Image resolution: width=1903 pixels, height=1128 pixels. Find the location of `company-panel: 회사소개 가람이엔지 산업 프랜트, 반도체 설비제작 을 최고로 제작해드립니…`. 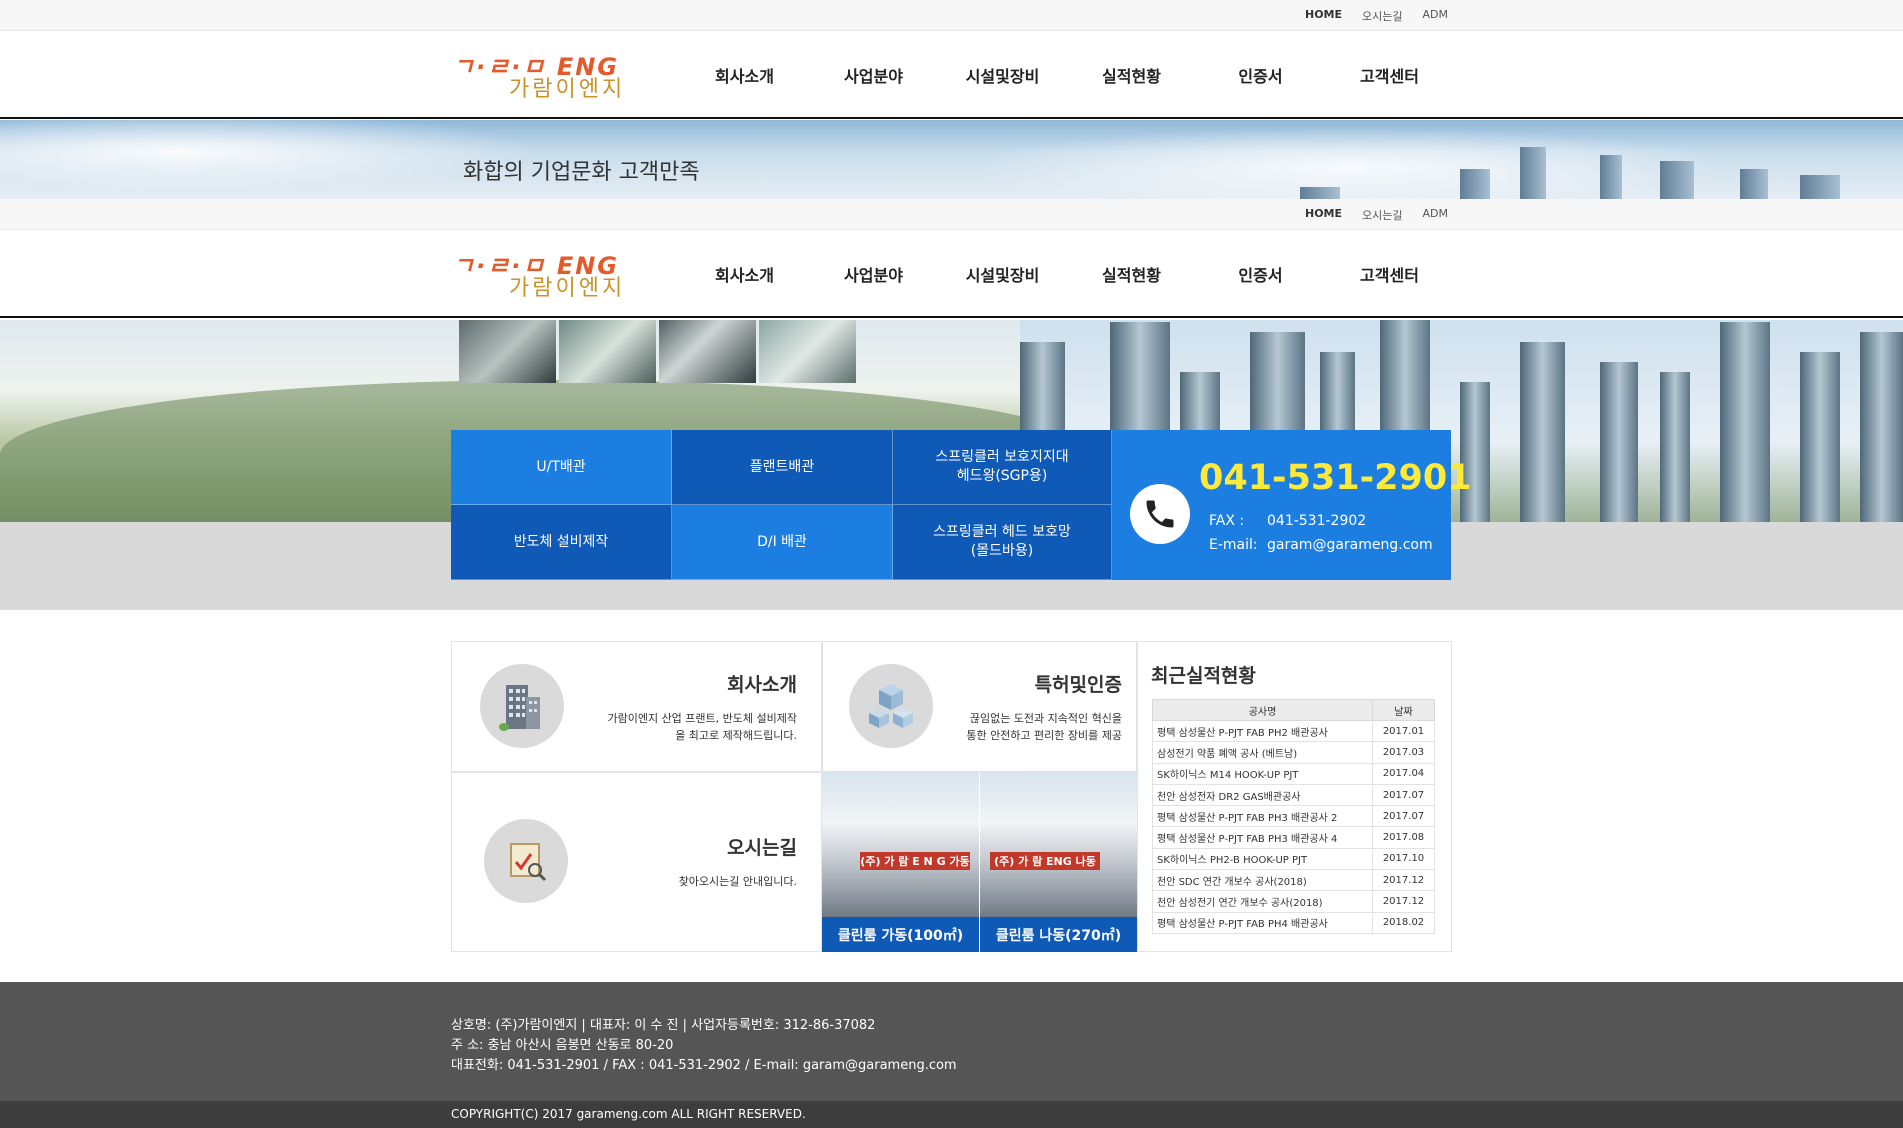

company-panel: 회사소개 가람이엔지 산업 프랜트, 반도체 설비제작 을 최고로 제작해드립니… is located at coordinates (636, 706).